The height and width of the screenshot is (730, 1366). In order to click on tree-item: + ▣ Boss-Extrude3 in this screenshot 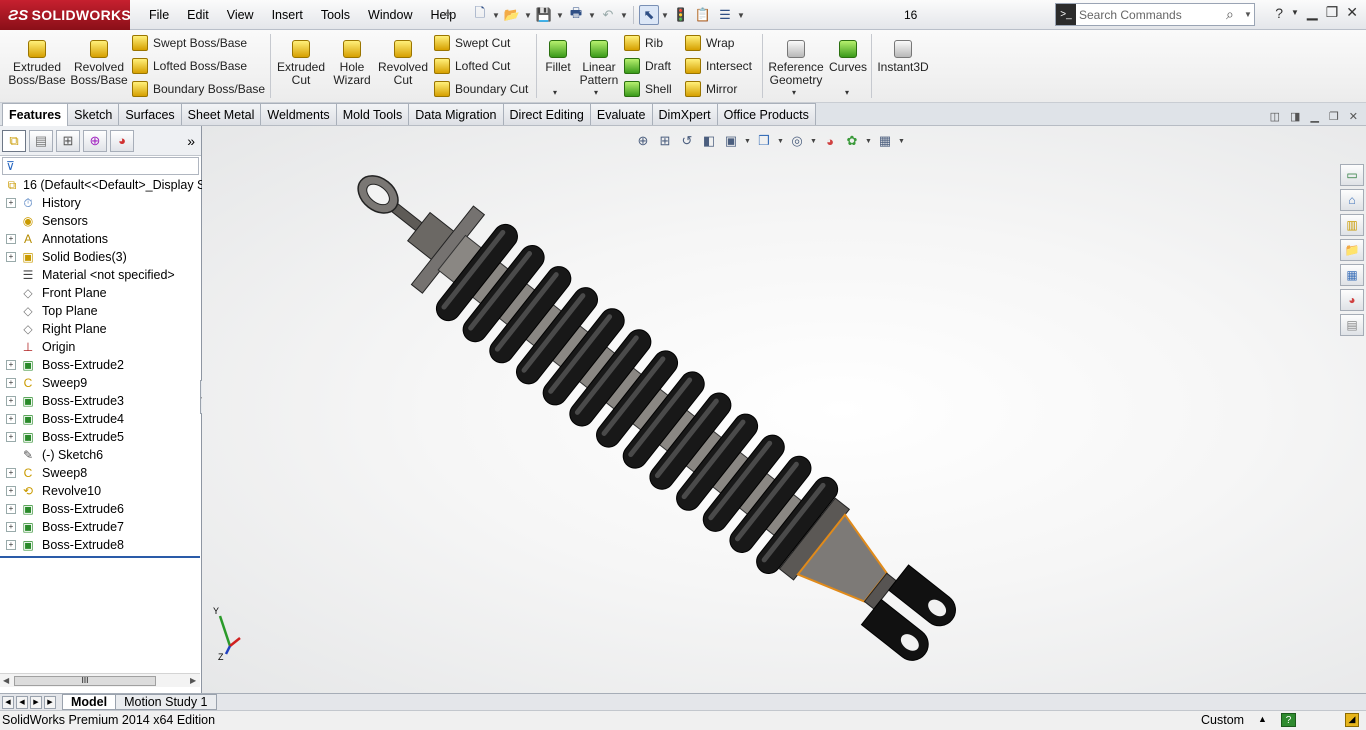, I will do `click(100, 401)`.